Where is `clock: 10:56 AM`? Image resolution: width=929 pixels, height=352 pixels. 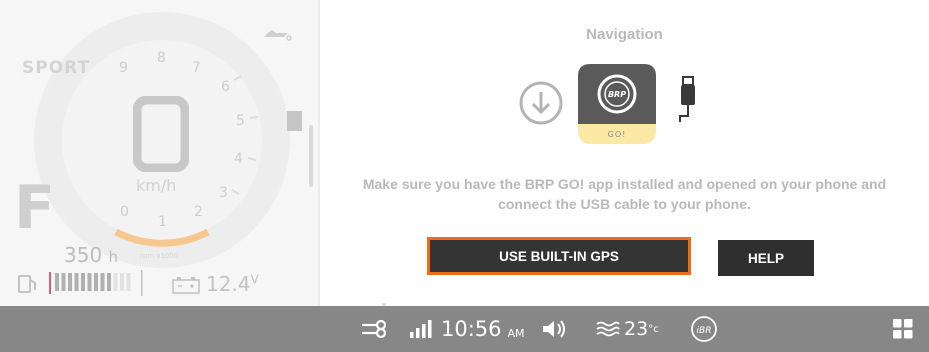 clock: 10:56 AM is located at coordinates (483, 329).